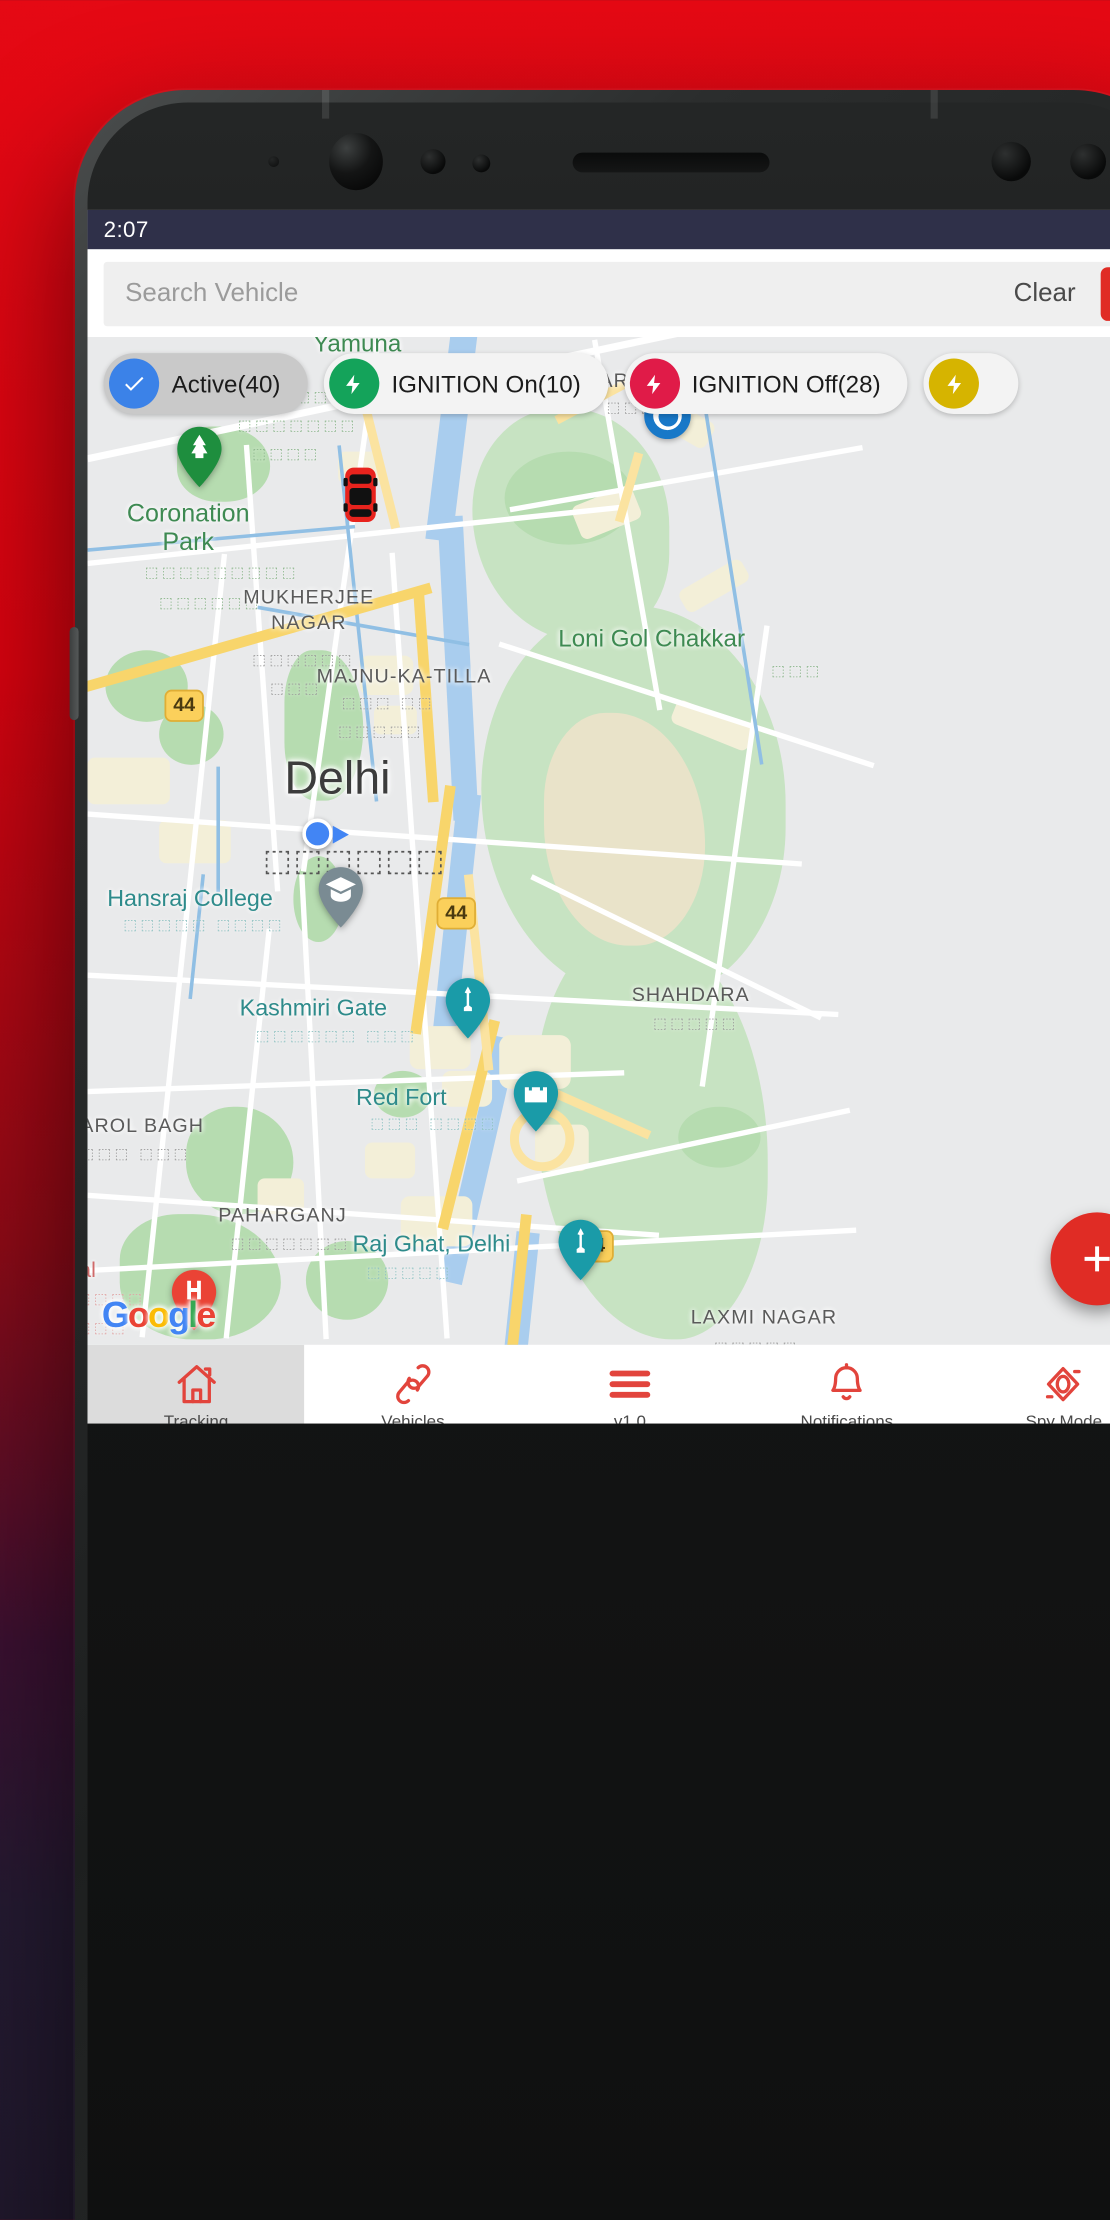 Image resolution: width=1110 pixels, height=2220 pixels. I want to click on volume-button, so click(74, 674).